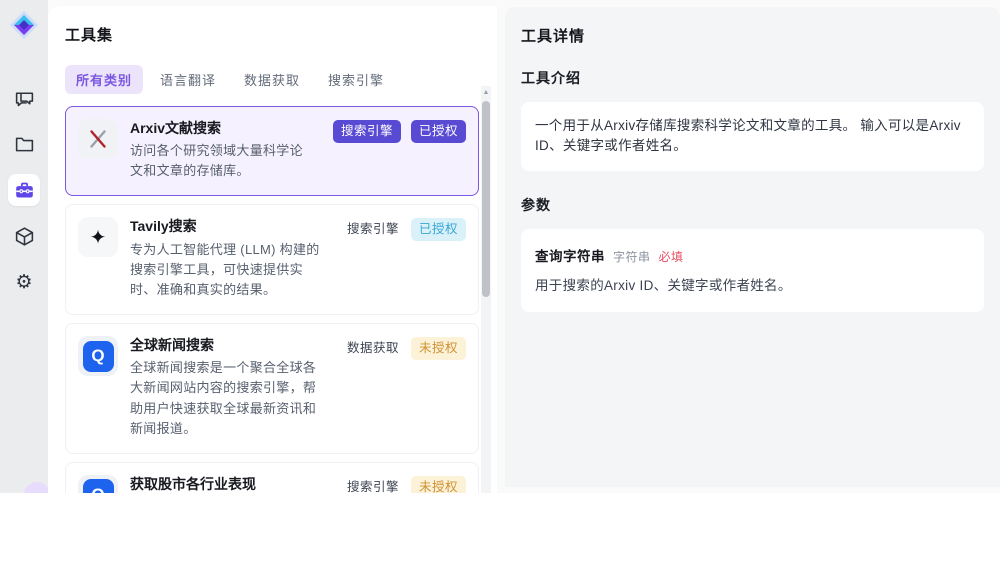 The width and height of the screenshot is (1000, 563). I want to click on parameter-item: 查询字符串 字符串 必填 用于搜索的Arxiv ID、关键字或作者姓名。, so click(752, 270).